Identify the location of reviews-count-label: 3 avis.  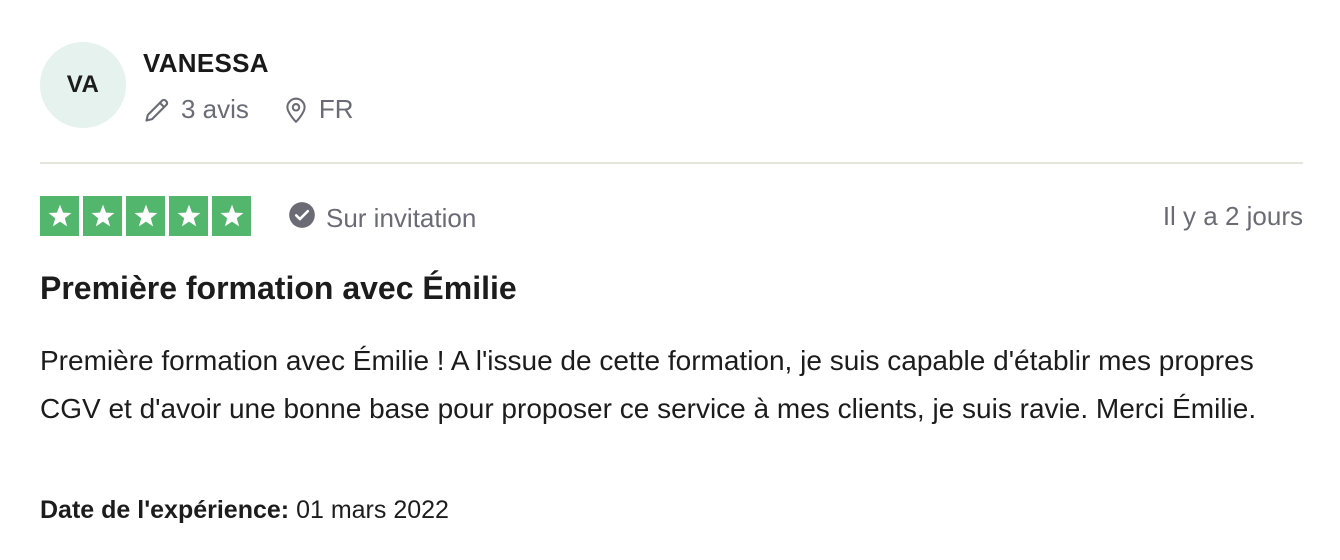
(215, 109).